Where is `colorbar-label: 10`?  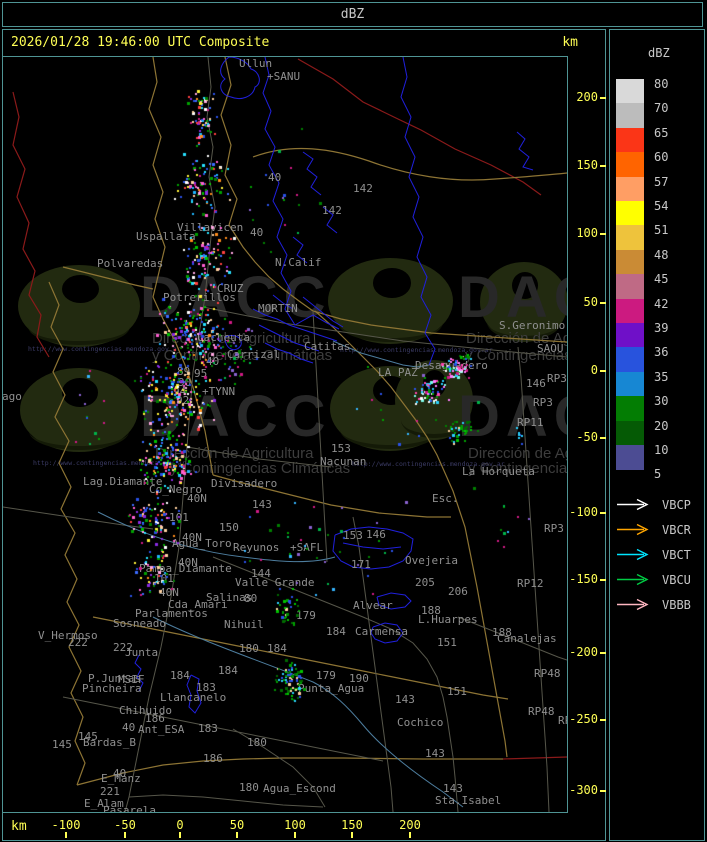 colorbar-label: 10 is located at coordinates (661, 450).